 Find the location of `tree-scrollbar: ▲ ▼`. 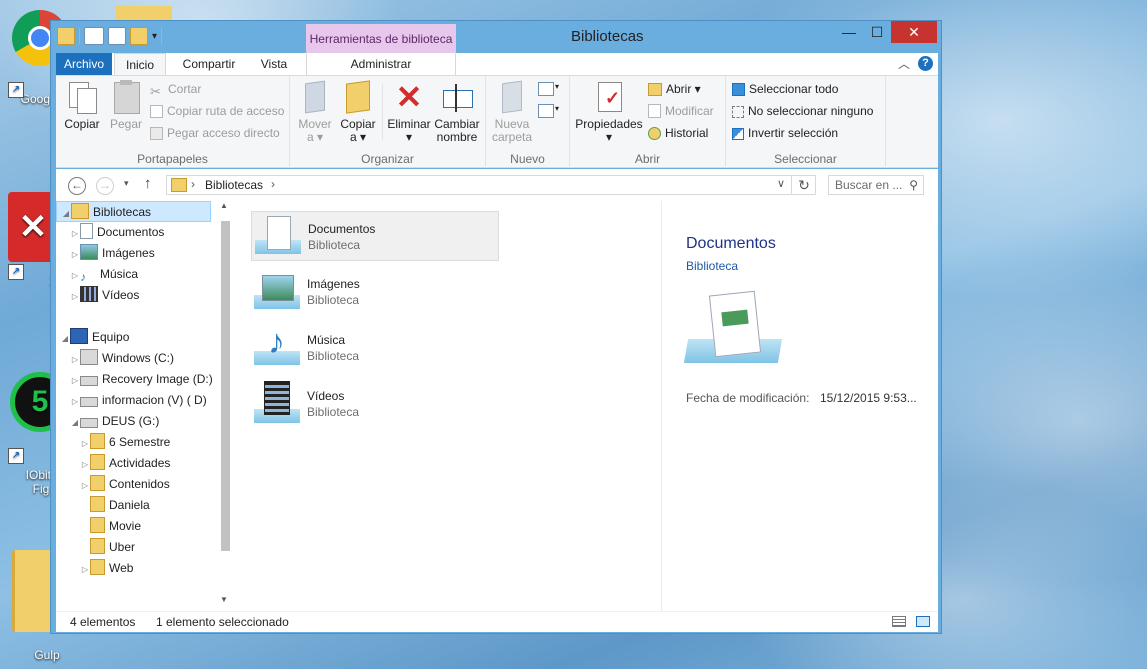

tree-scrollbar: ▲ ▼ is located at coordinates (225, 406).